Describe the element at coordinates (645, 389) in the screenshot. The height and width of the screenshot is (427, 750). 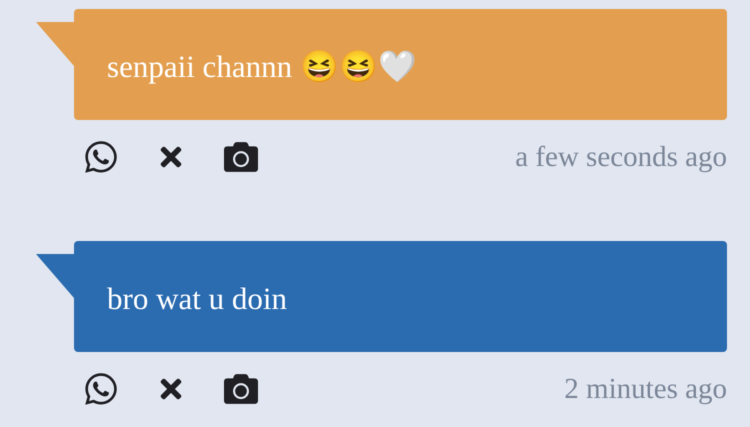
I see `timestamp: 2 minutes ago` at that location.